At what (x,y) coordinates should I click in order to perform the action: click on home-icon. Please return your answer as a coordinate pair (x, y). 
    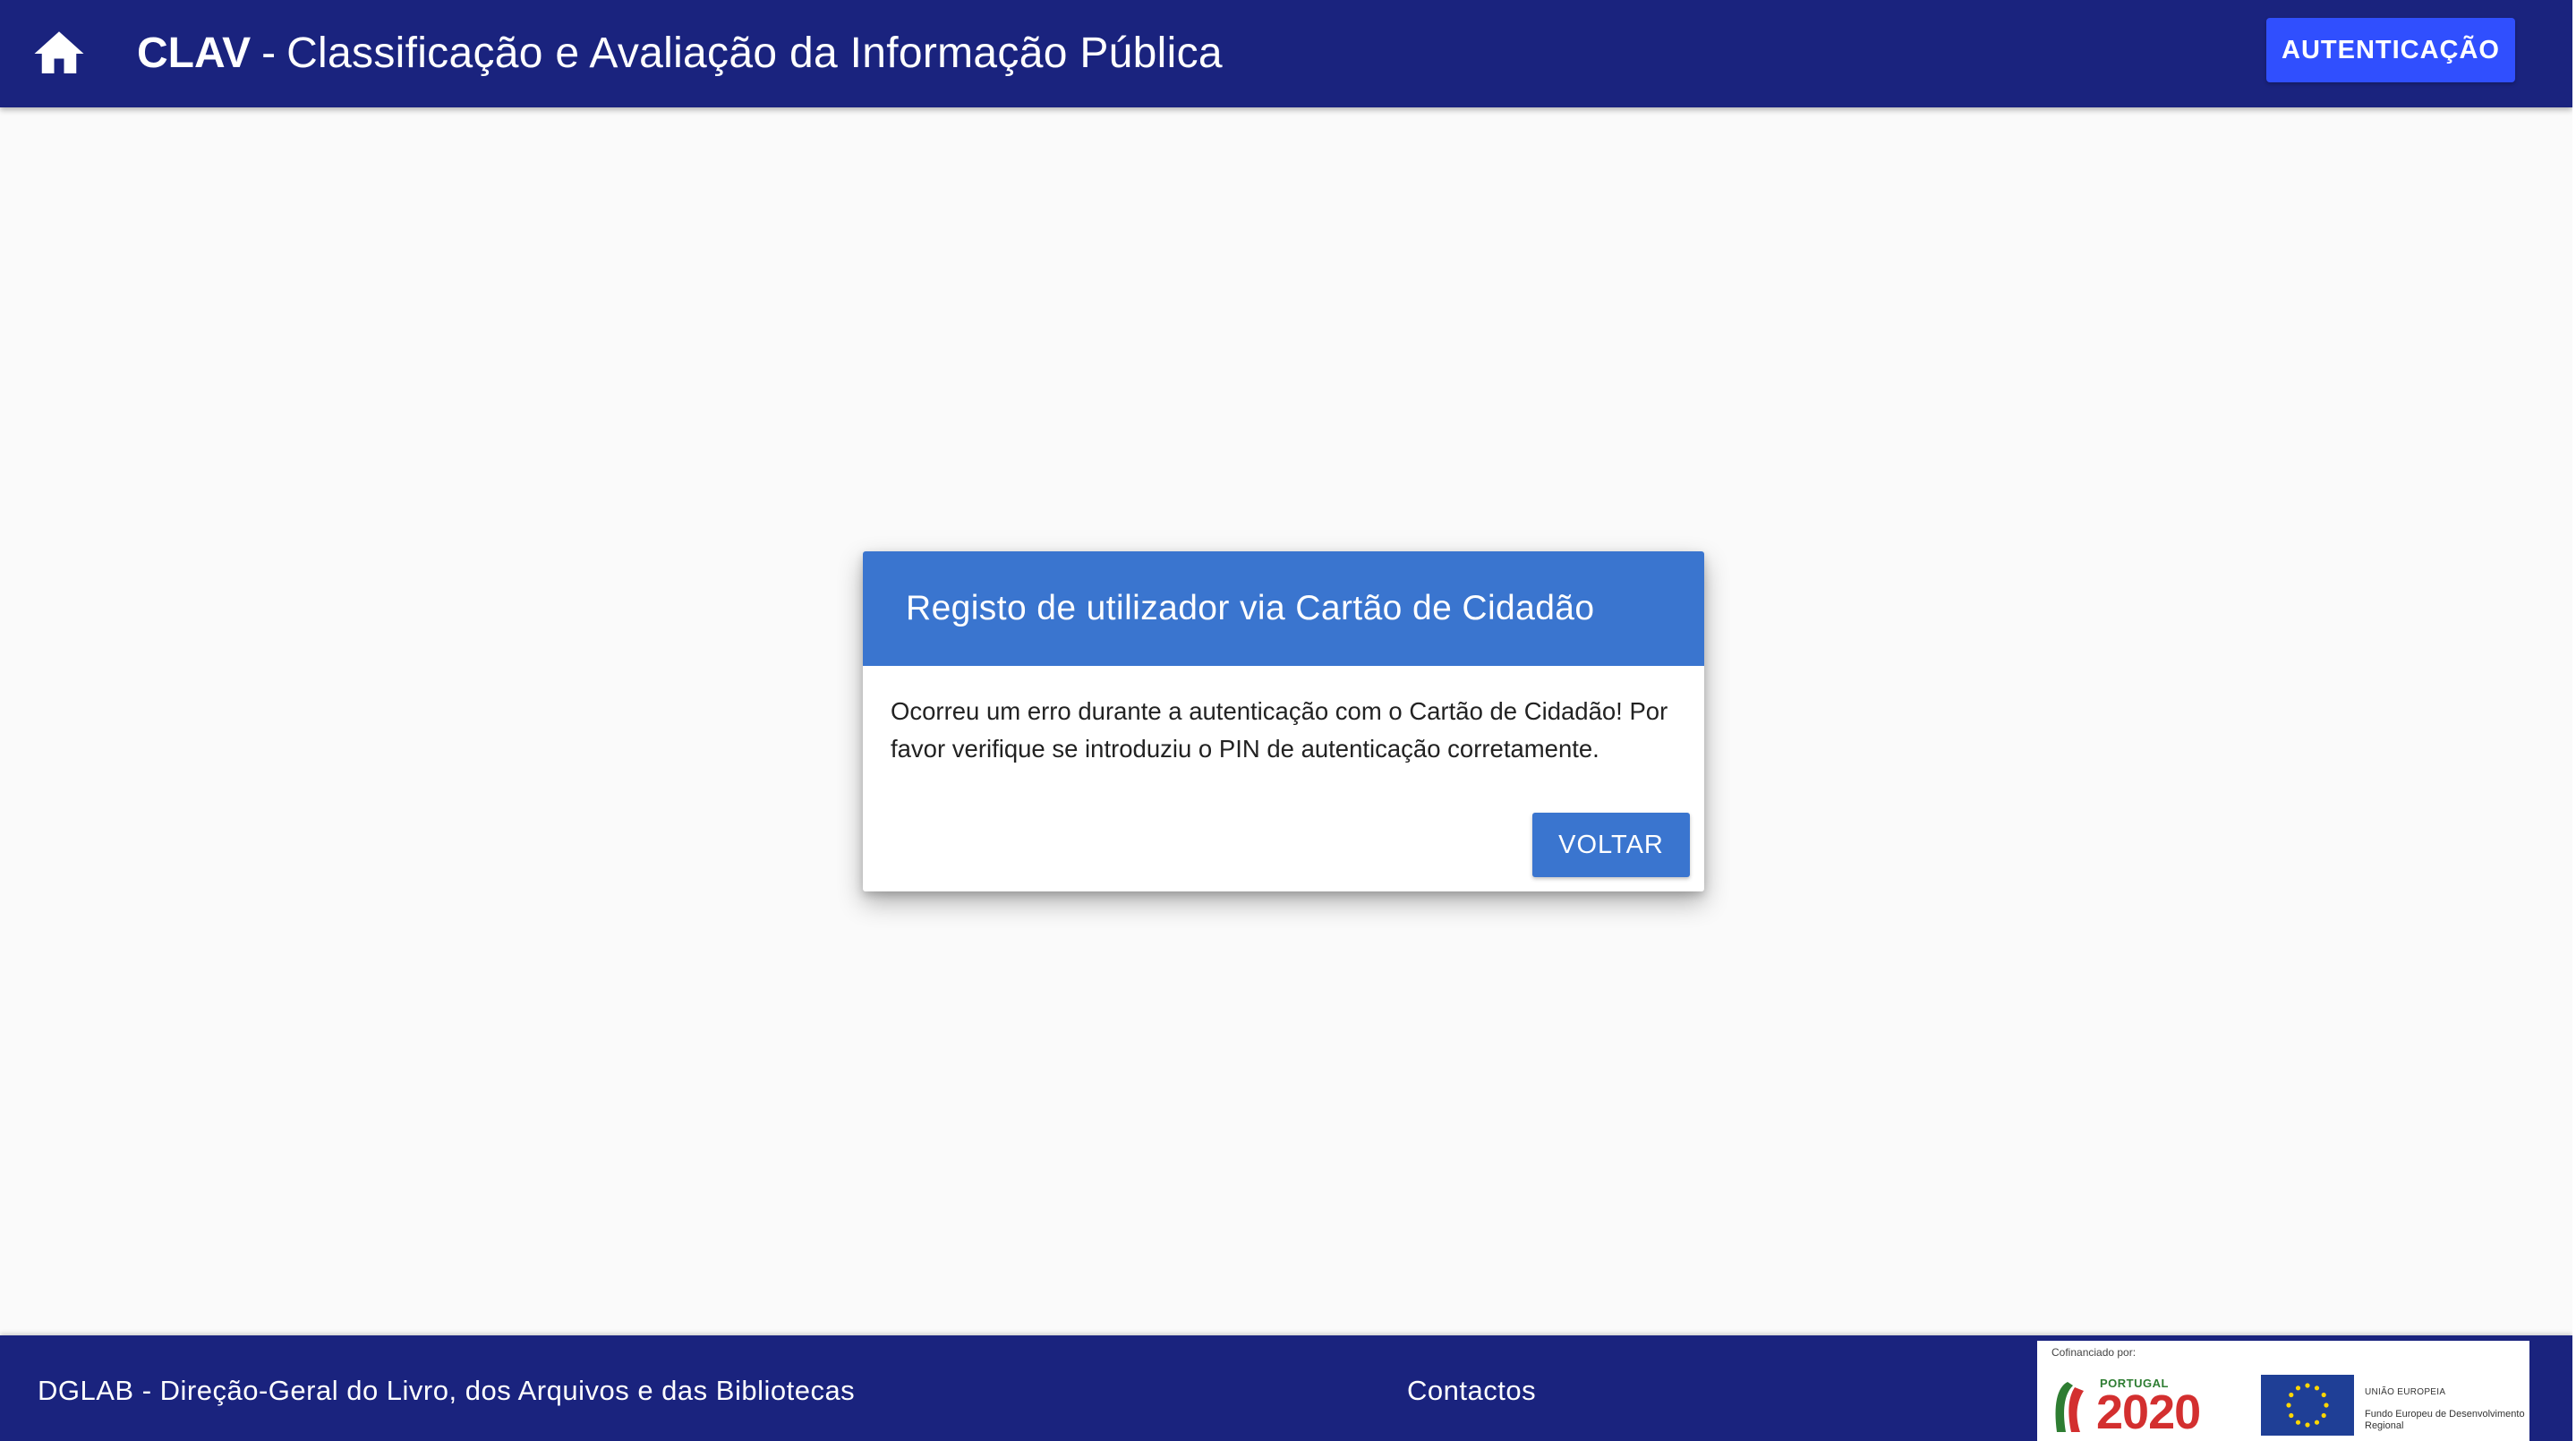
    Looking at the image, I should click on (59, 52).